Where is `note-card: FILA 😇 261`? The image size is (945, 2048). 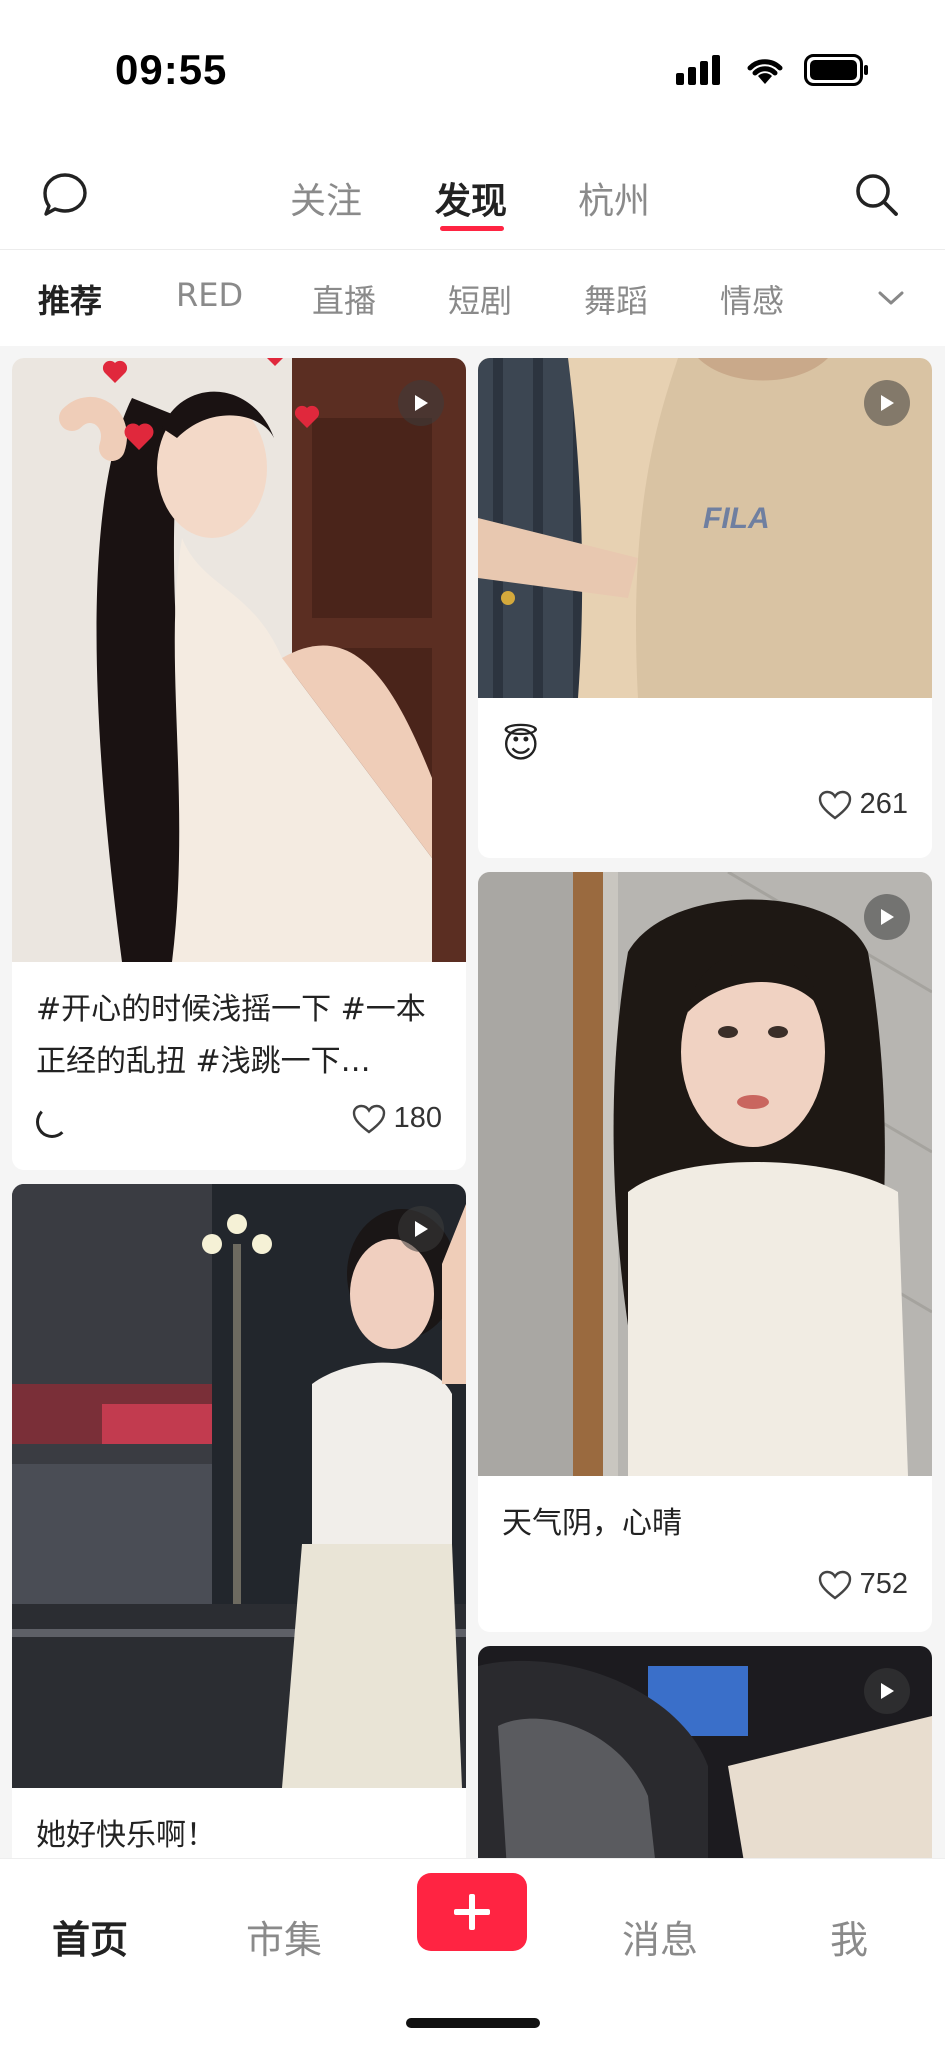 note-card: FILA 😇 261 is located at coordinates (705, 608).